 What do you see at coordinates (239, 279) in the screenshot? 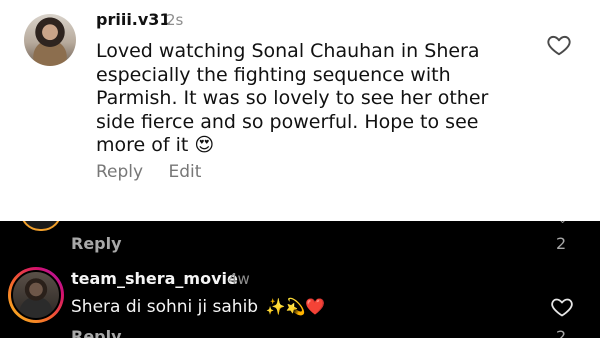
I see `comment-timestamp: 4w` at bounding box center [239, 279].